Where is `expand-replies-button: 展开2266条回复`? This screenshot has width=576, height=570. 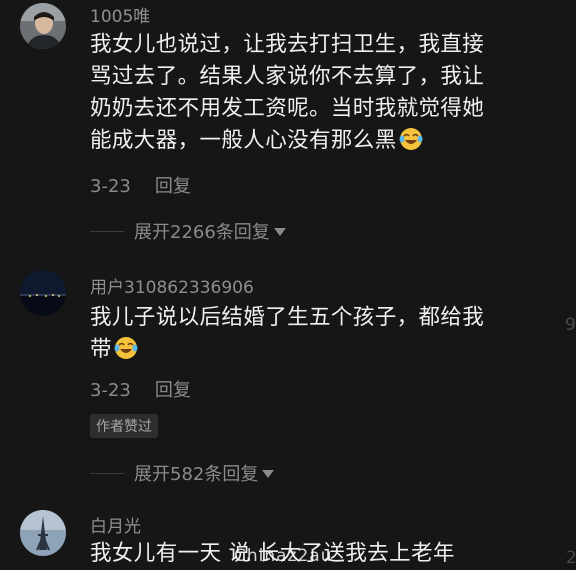 expand-replies-button: 展开2266条回复 is located at coordinates (188, 231).